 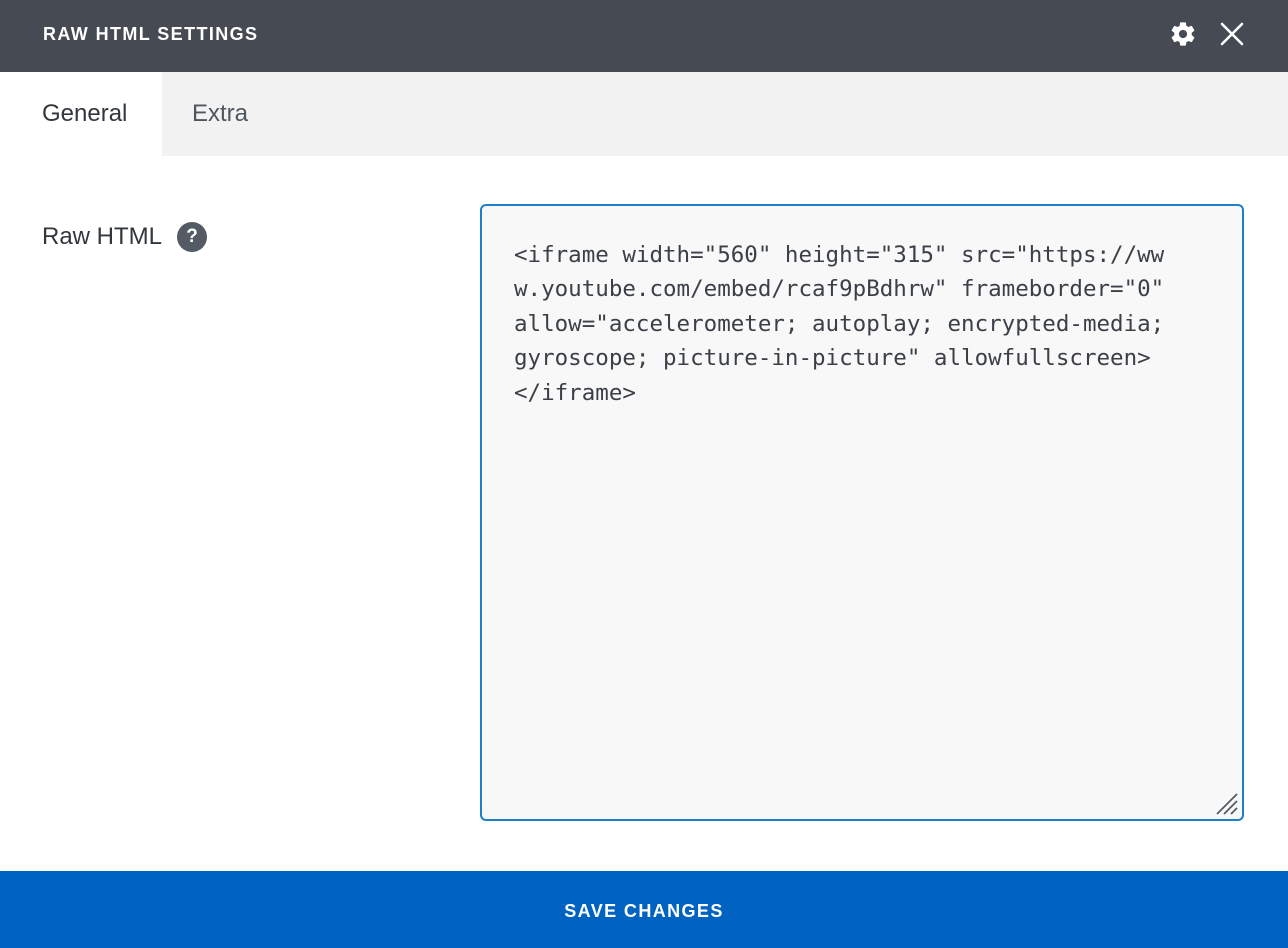 I want to click on gear-icon, so click(x=1183, y=34).